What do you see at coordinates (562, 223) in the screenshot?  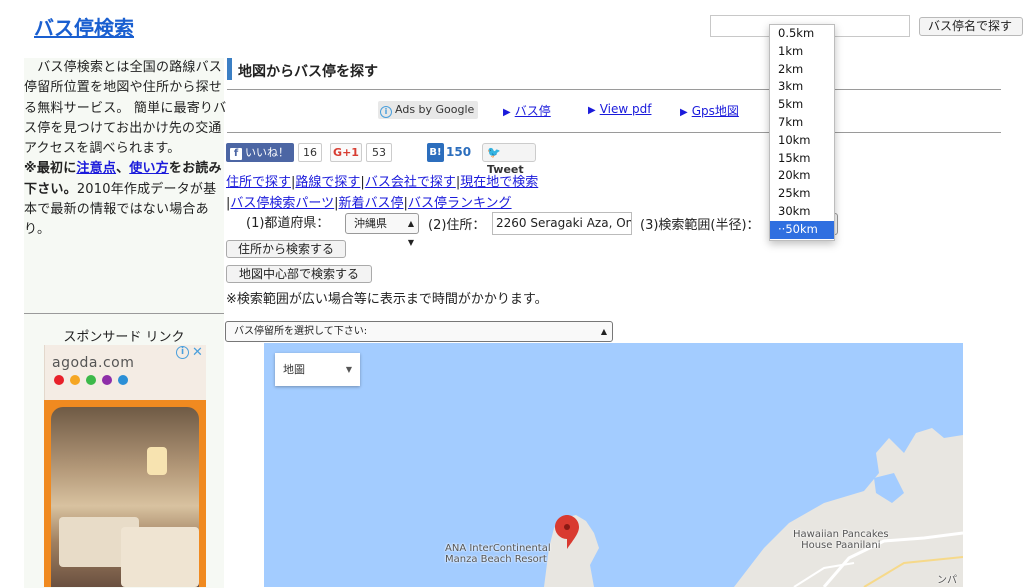 I see `address-input: 2260 Seragaki Aza, Onna` at bounding box center [562, 223].